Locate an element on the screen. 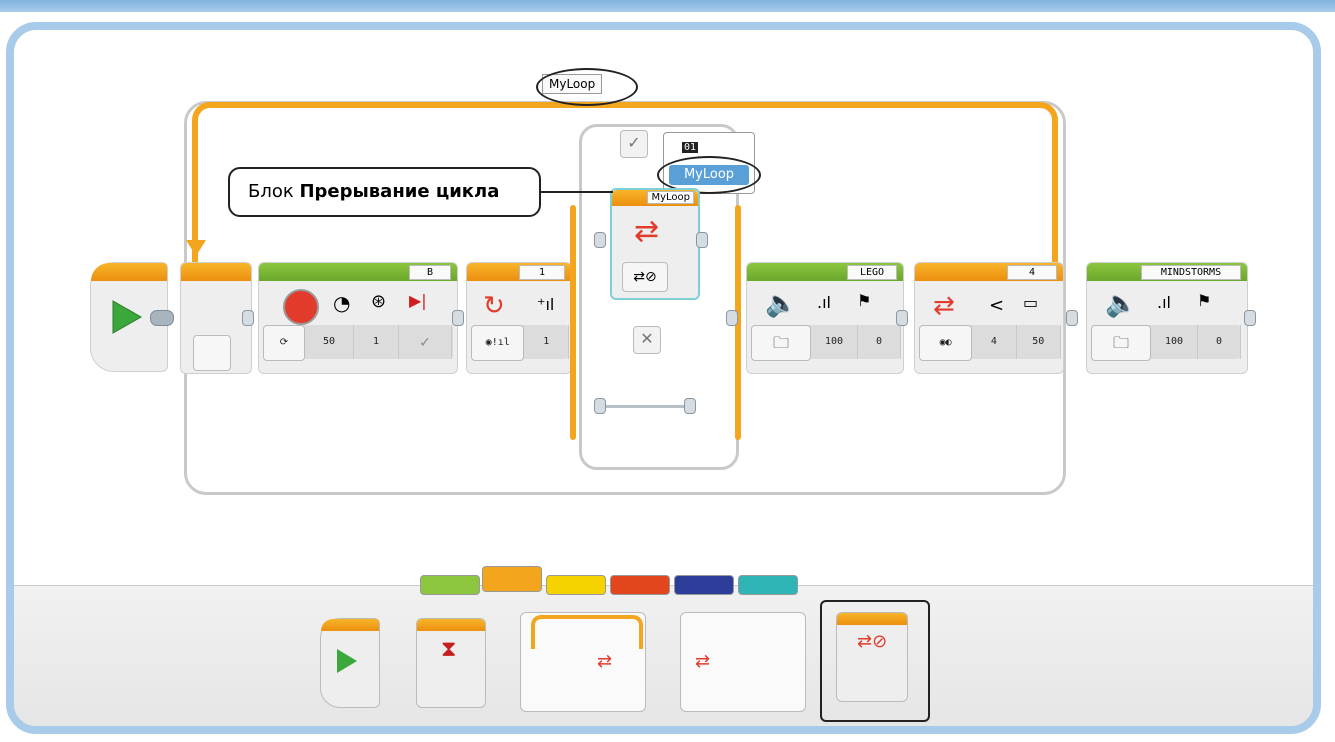  loop-index-input-plug is located at coordinates (458, 318).